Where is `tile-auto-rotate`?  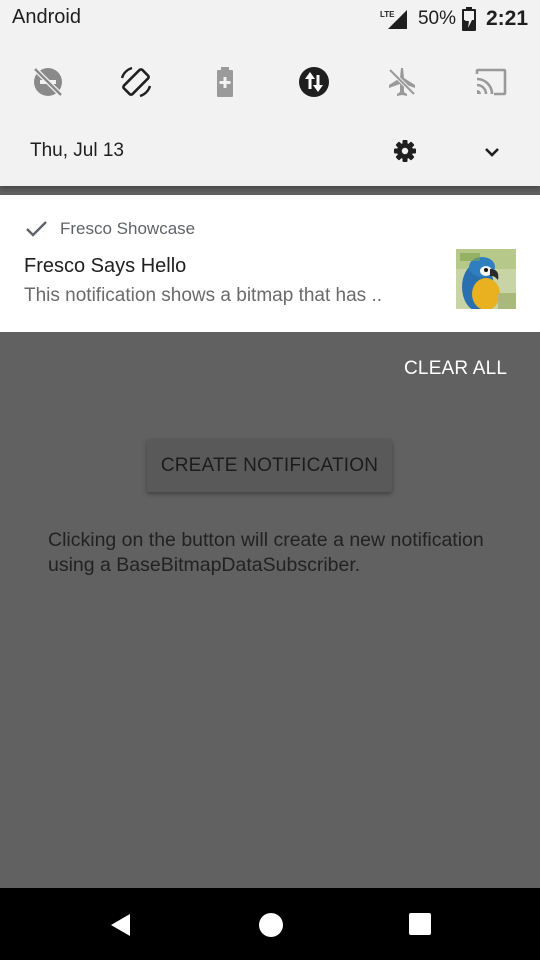
tile-auto-rotate is located at coordinates (136, 82).